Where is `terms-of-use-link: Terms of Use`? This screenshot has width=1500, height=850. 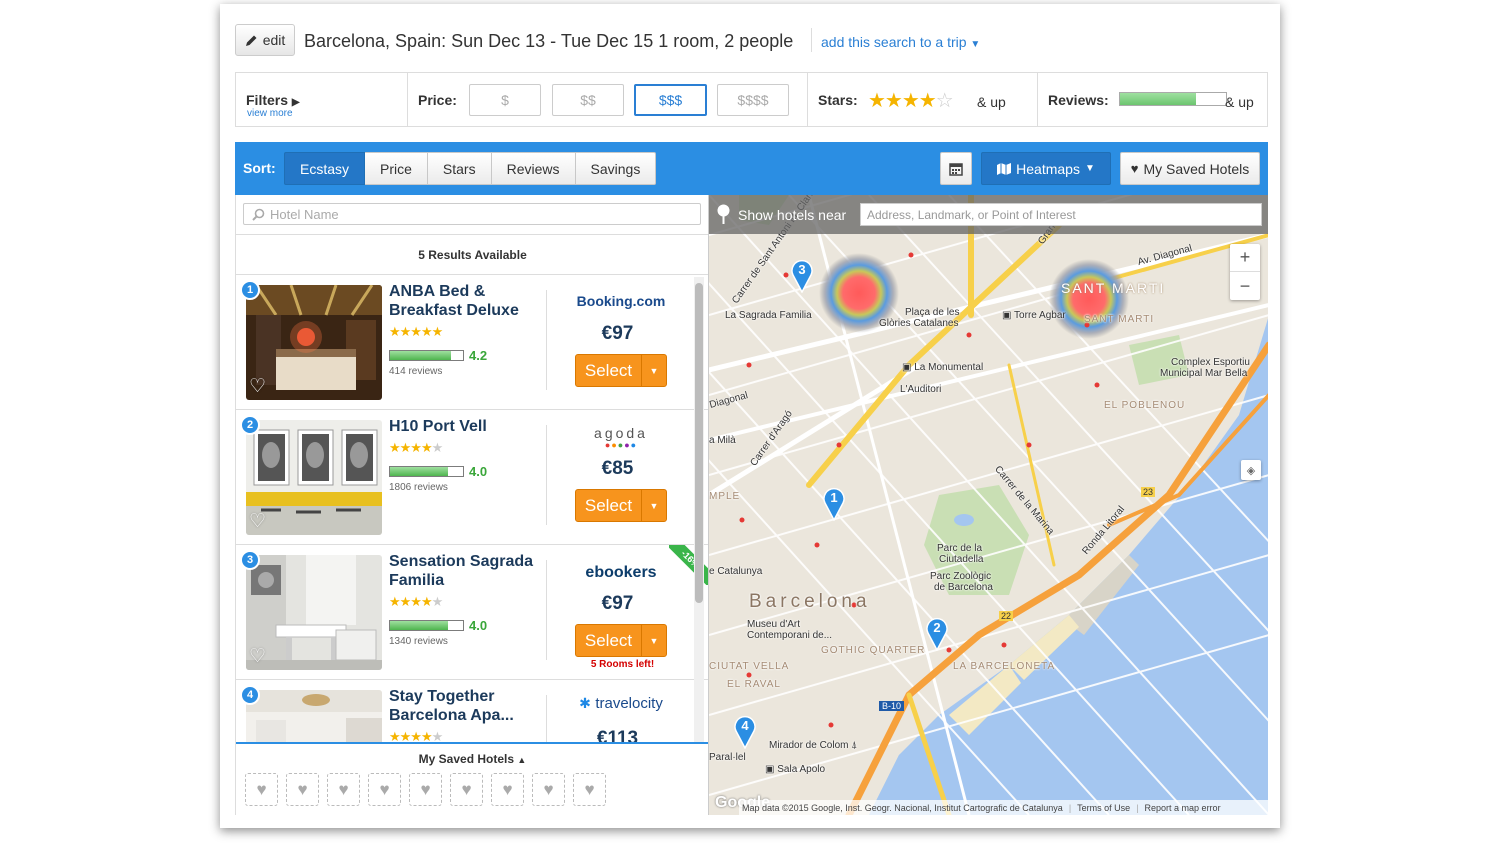
terms-of-use-link: Terms of Use is located at coordinates (1103, 808).